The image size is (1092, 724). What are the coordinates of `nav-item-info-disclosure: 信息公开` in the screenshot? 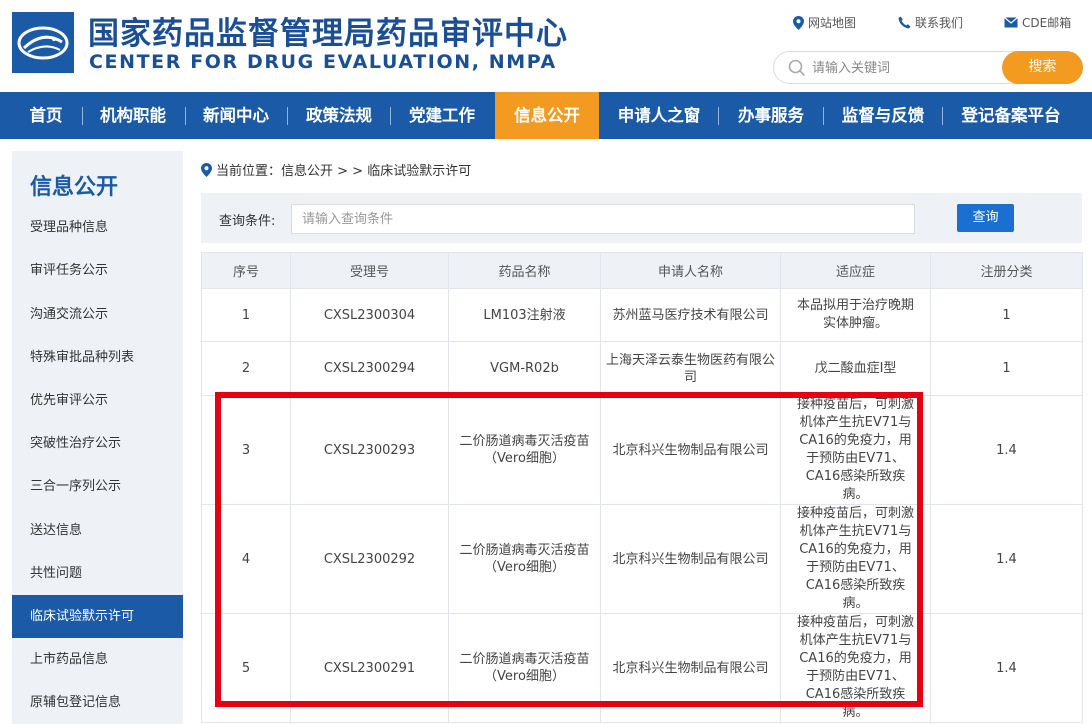 It's located at (547, 115).